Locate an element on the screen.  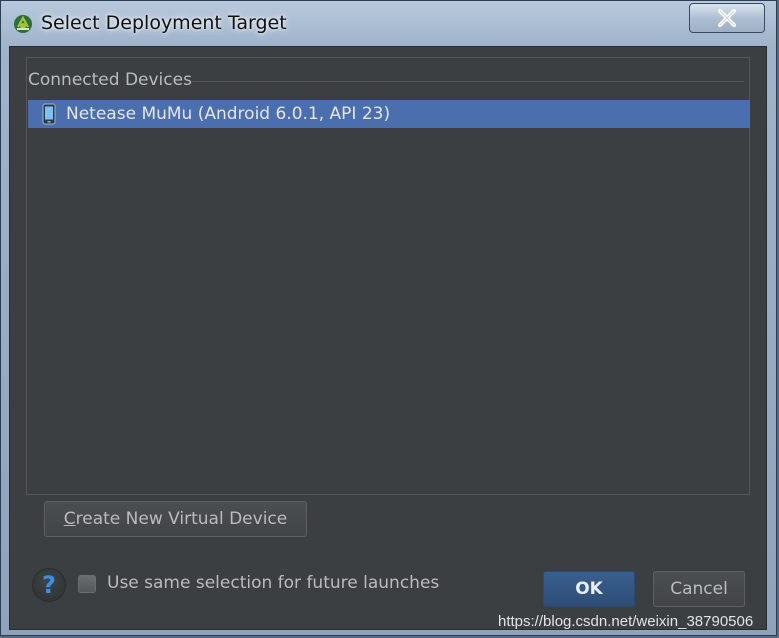
title-bar: Select Deployment Target is located at coordinates (388, 24).